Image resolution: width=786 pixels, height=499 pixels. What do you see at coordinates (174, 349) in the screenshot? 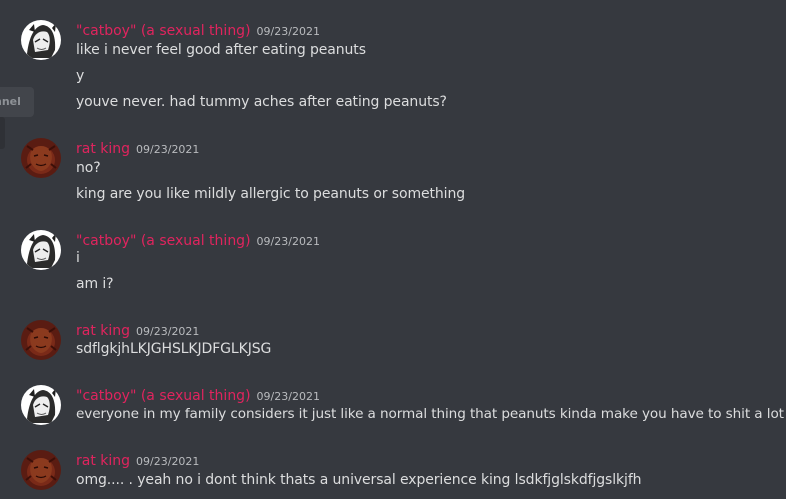
I see `message-text: sdflgkjhLKJGHSLKJDFGLKJSG` at bounding box center [174, 349].